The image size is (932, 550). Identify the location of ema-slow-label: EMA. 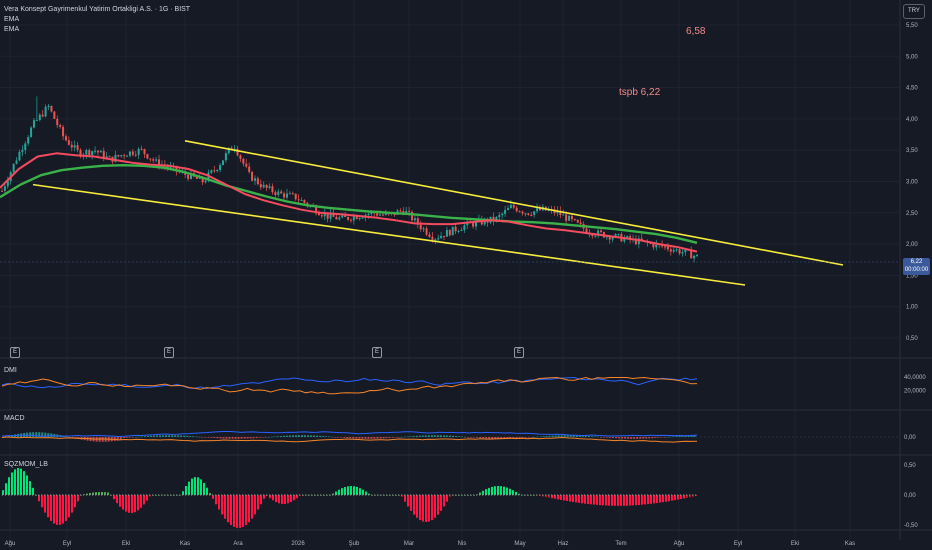
(11, 29).